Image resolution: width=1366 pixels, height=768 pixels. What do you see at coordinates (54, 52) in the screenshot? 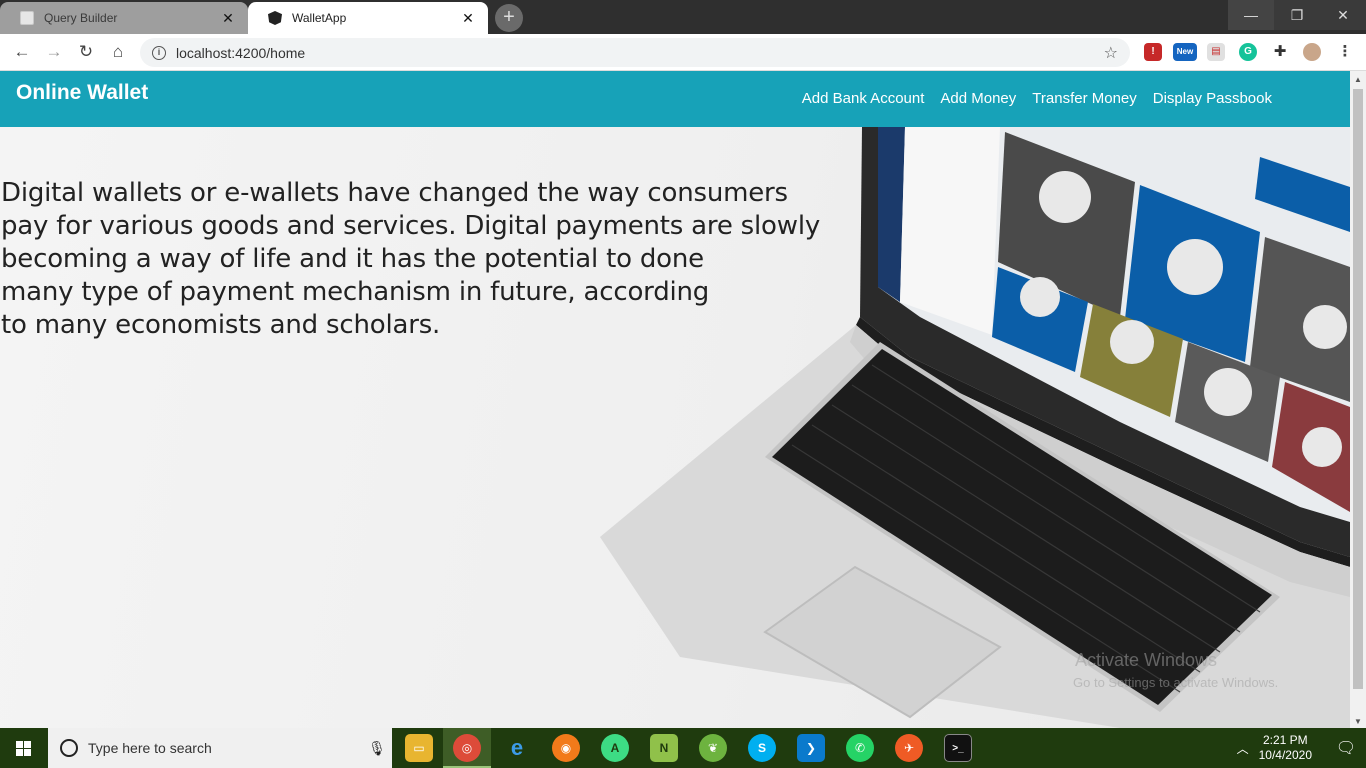
I see `forward-icon: →` at bounding box center [54, 52].